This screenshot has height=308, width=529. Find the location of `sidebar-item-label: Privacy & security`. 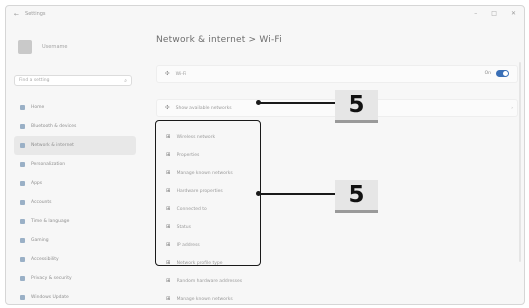

sidebar-item-label: Privacy & security is located at coordinates (51, 278).